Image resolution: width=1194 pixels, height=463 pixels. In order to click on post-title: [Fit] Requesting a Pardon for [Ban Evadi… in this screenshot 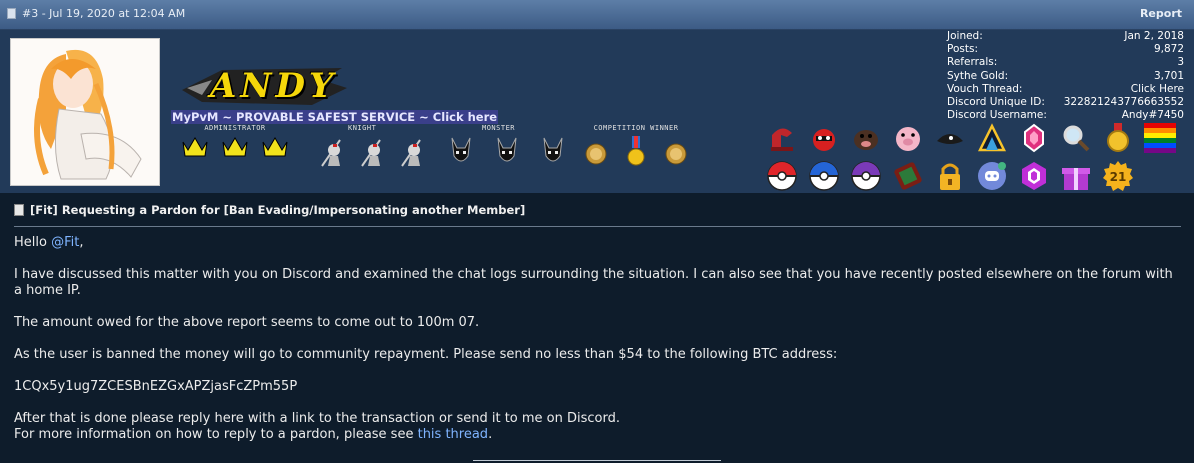, I will do `click(269, 210)`.